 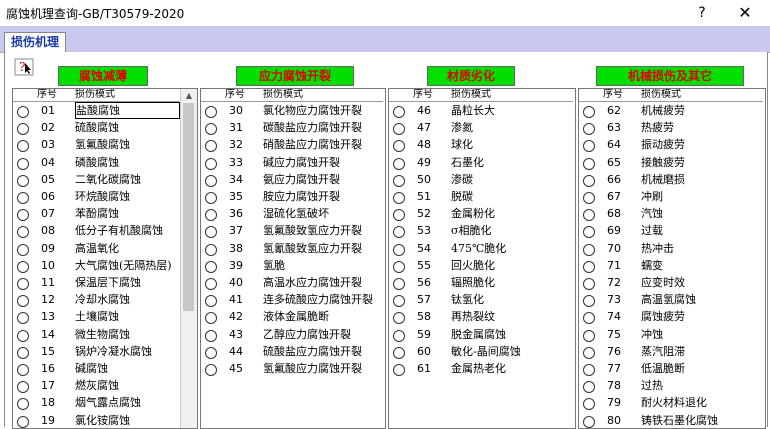 What do you see at coordinates (671, 144) in the screenshot?
I see `list-item: 64 振动疲劳` at bounding box center [671, 144].